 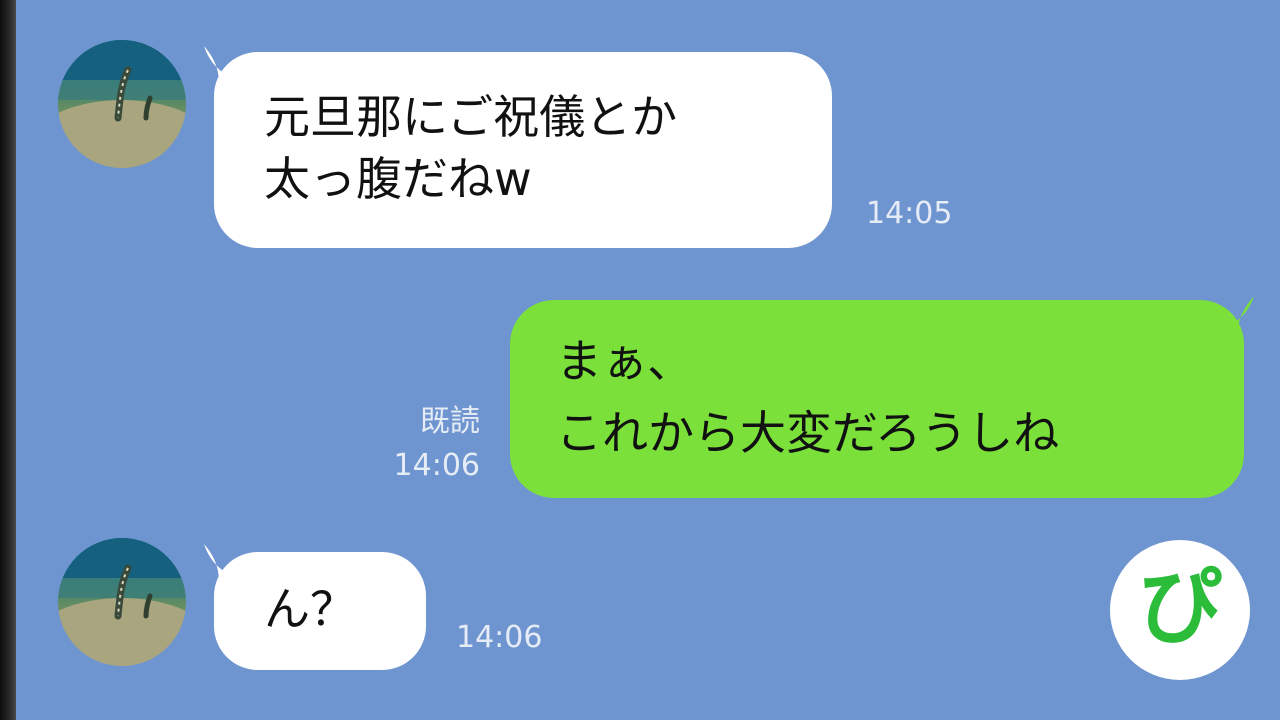 What do you see at coordinates (398, 179) in the screenshot?
I see `message-line: 太っ腹だねw` at bounding box center [398, 179].